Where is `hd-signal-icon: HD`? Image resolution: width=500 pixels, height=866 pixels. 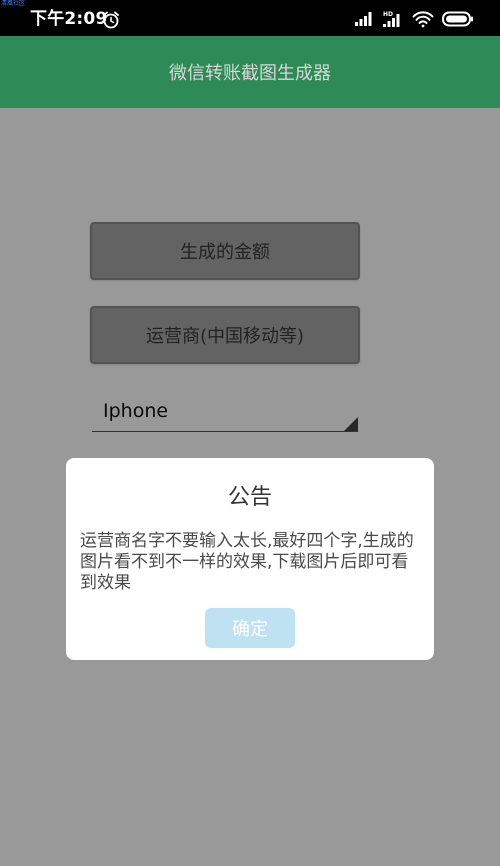
hd-signal-icon: HD is located at coordinates (391, 19).